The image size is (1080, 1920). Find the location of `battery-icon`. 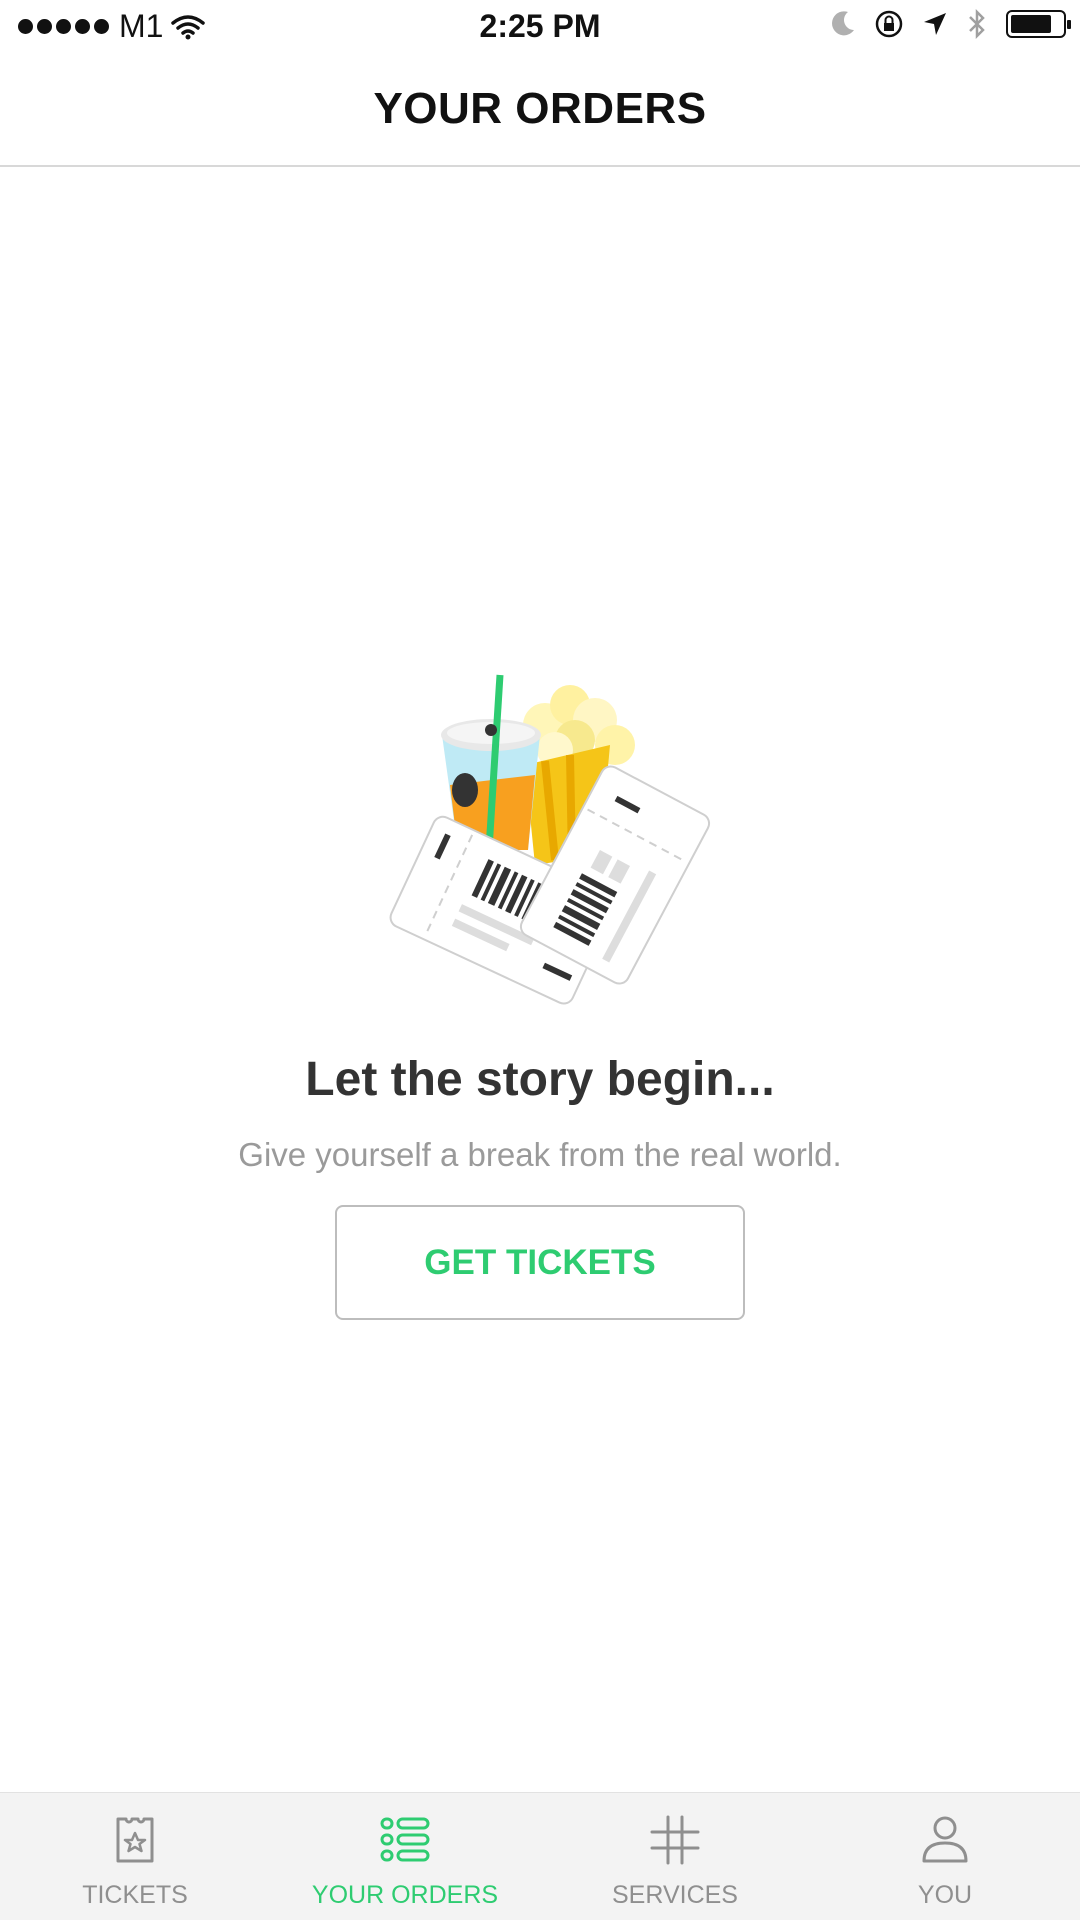

battery-icon is located at coordinates (1038, 24).